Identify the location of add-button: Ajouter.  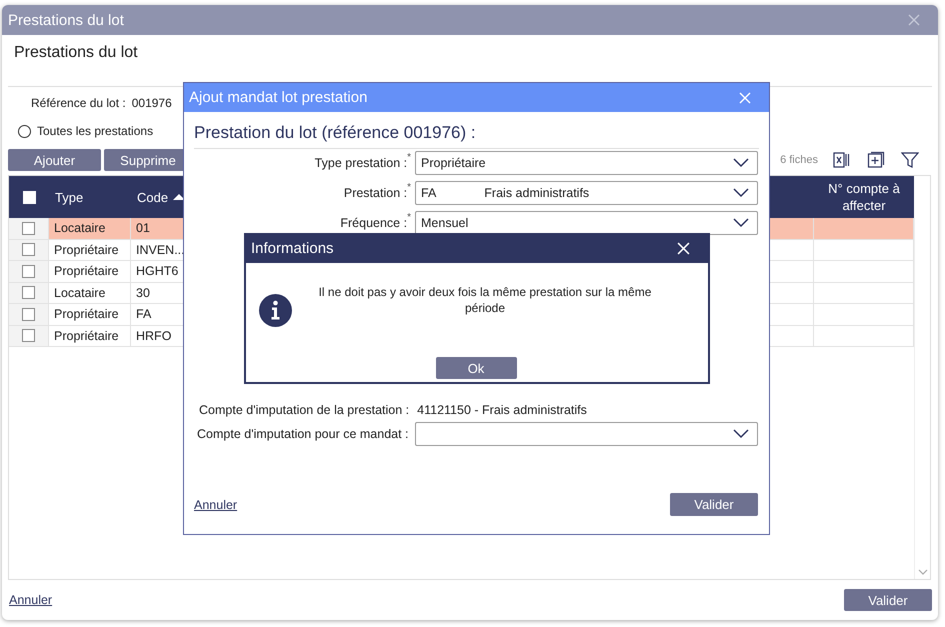
(54, 160).